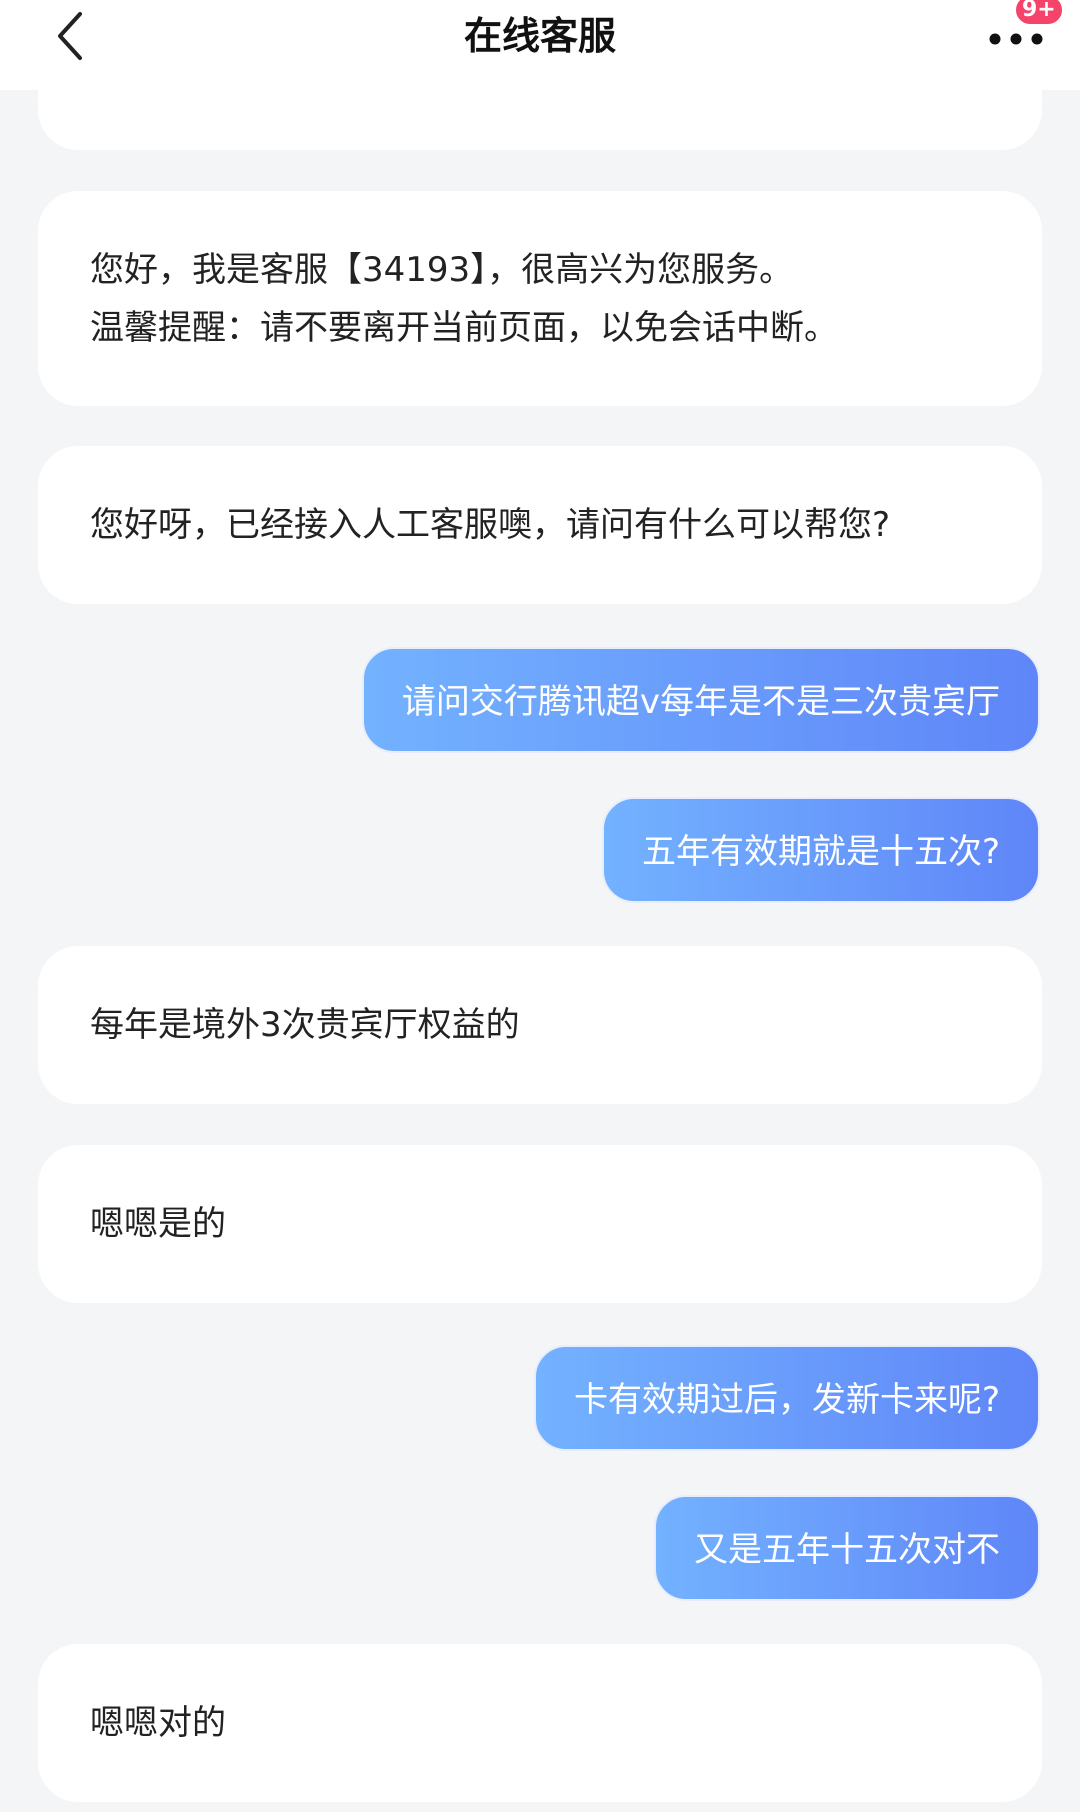 This screenshot has width=1080, height=1812. Describe the element at coordinates (786, 1398) in the screenshot. I see `user-message-bubble: 卡有效期过后，发新卡来呢?` at that location.